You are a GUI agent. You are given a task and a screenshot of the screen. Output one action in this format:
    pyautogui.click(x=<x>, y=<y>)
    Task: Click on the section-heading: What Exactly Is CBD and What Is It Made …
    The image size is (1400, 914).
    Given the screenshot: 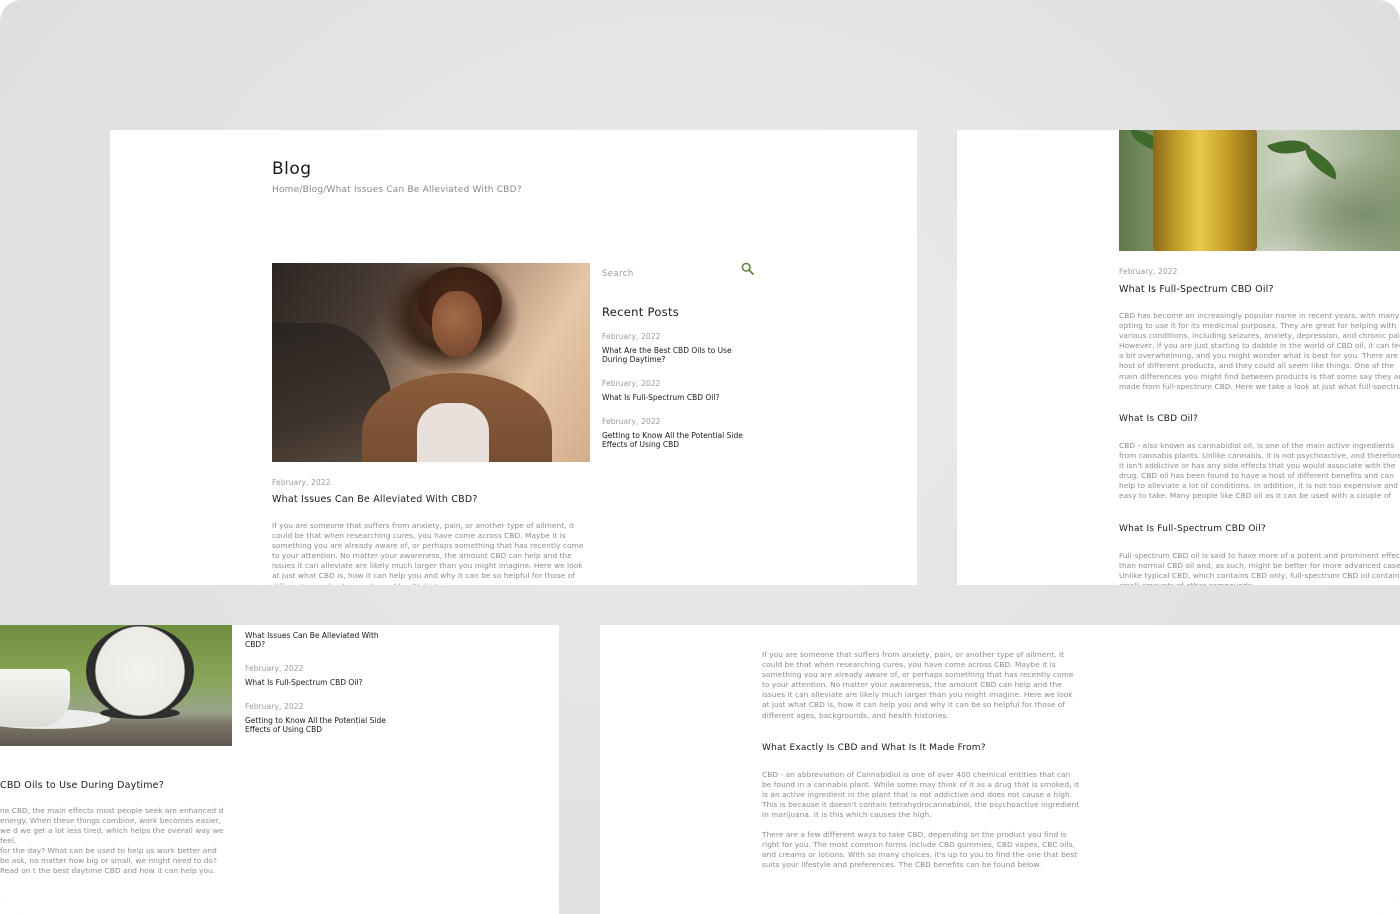 What is the action you would take?
    pyautogui.click(x=874, y=748)
    